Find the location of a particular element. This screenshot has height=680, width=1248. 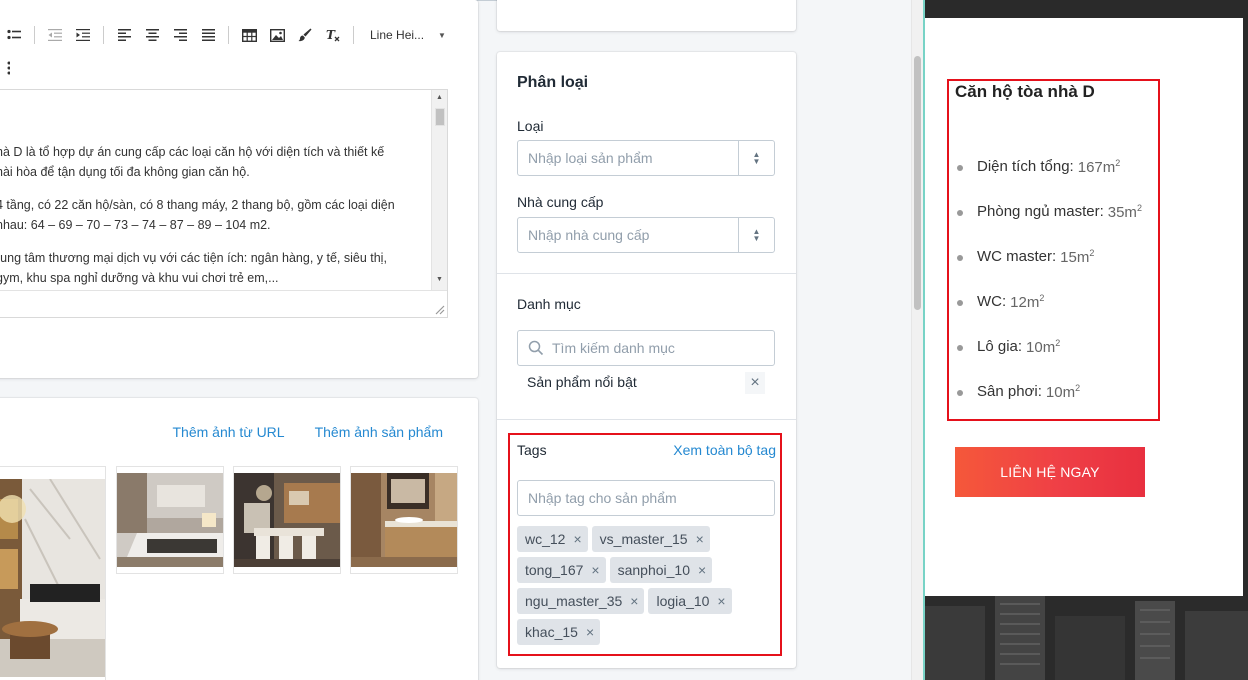

top-sidebar-card is located at coordinates (646, 15).